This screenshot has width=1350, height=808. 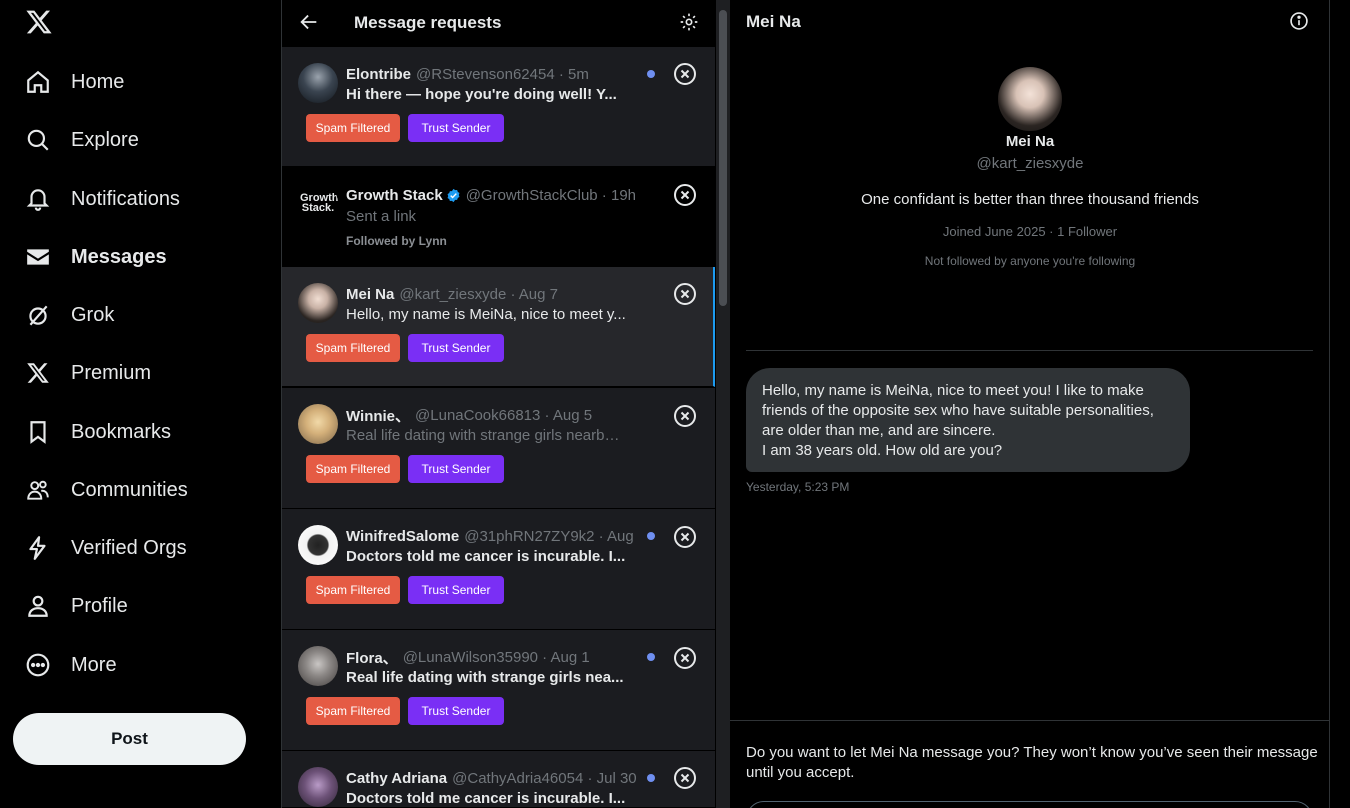 What do you see at coordinates (397, 778) in the screenshot?
I see `request-name: Cathy Adriana` at bounding box center [397, 778].